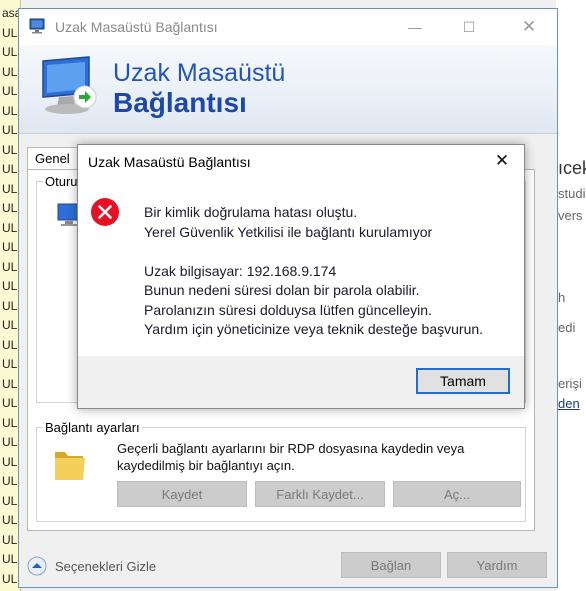  Describe the element at coordinates (92, 427) in the screenshot. I see `connection-group-caption: Bağlantı ayarları` at that location.